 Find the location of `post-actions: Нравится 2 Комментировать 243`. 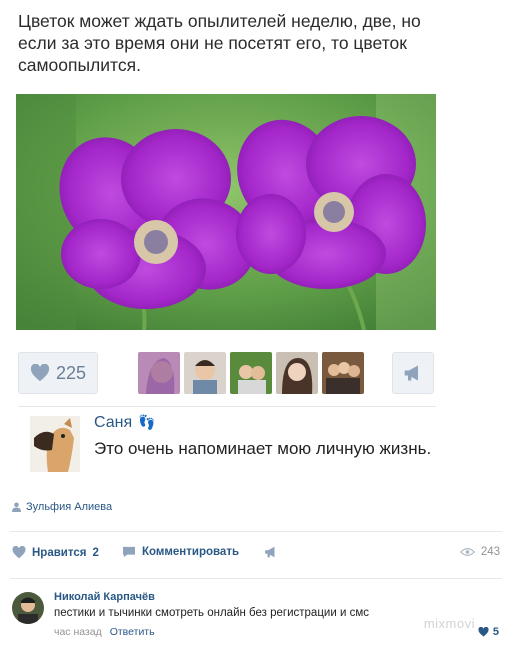

post-actions: Нравится 2 Комментировать 243 is located at coordinates (257, 556).